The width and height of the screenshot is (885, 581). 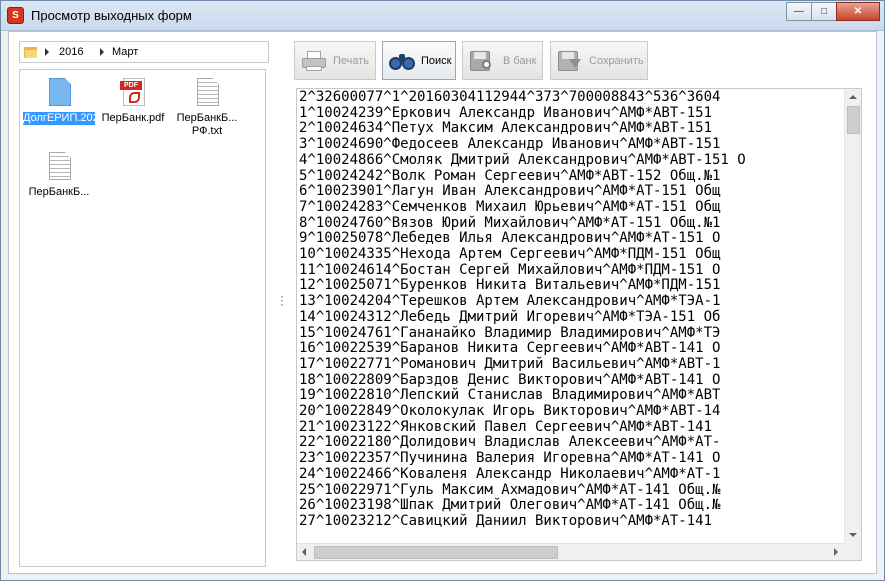 I want to click on send-to-bank-button: В банк, so click(x=502, y=60).